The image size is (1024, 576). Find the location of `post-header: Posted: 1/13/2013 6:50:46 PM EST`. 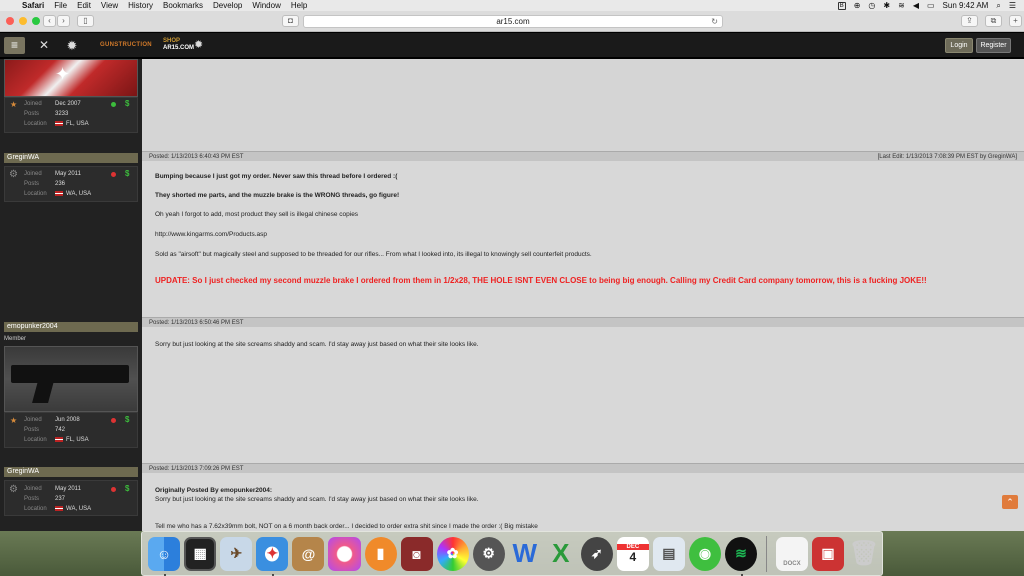

post-header: Posted: 1/13/2013 6:50:46 PM EST is located at coordinates (583, 322).